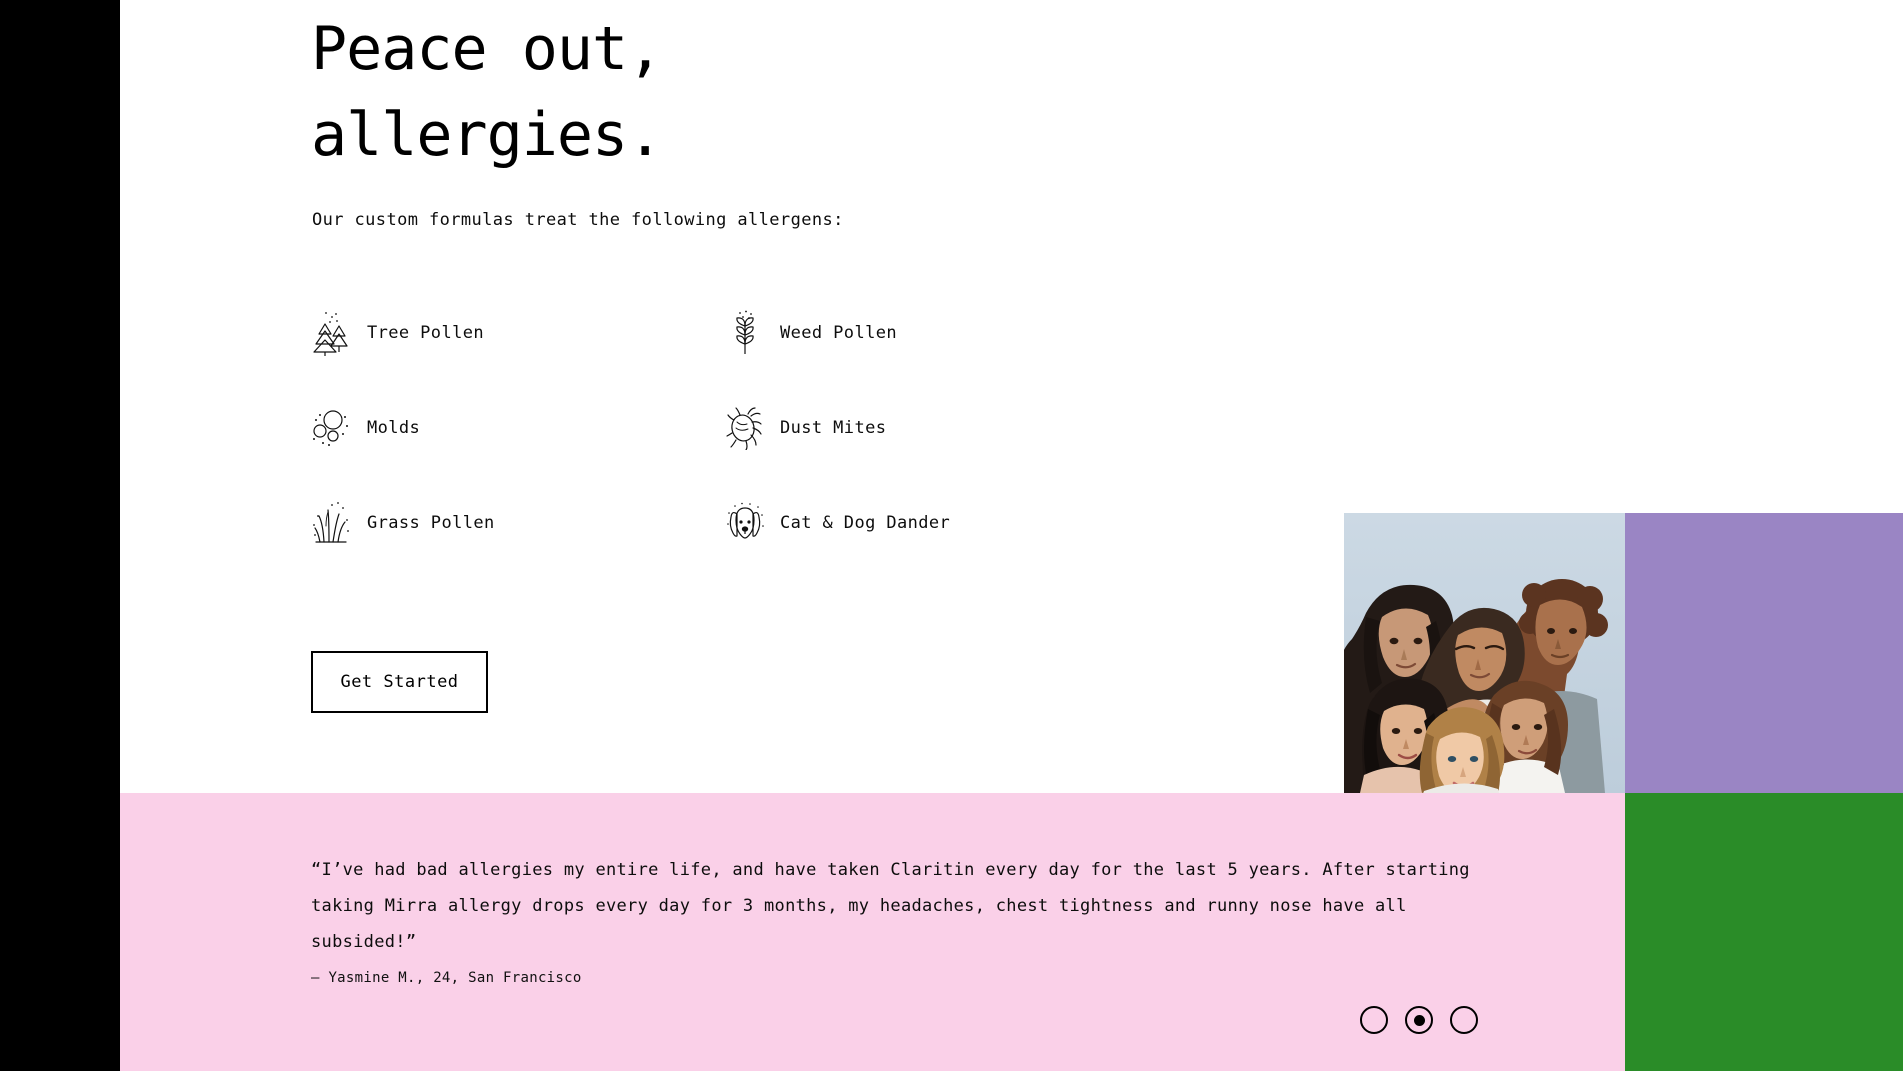  What do you see at coordinates (517, 522) in the screenshot?
I see `allergen-item-grass-pollen: Grass Pollen` at bounding box center [517, 522].